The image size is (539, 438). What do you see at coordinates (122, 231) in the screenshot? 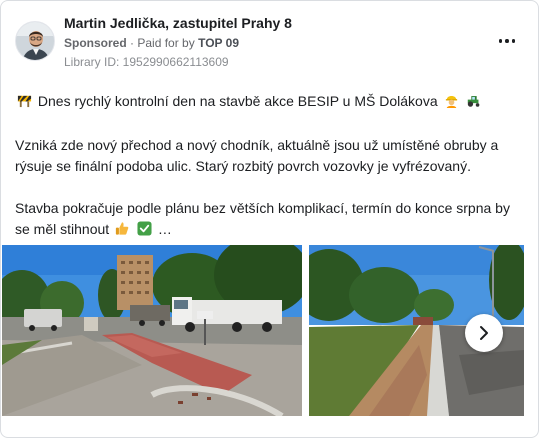
I see `thumbs-up-icon` at bounding box center [122, 231].